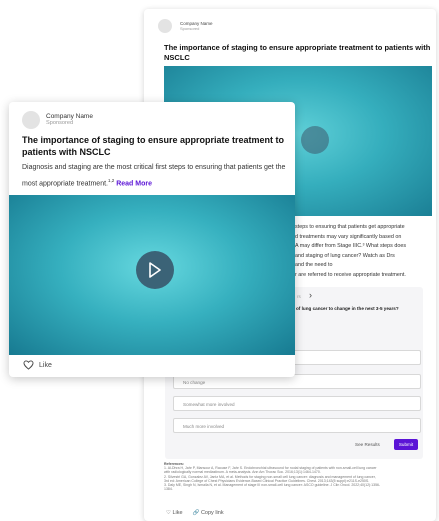  Describe the element at coordinates (209, 404) in the screenshot. I see `option-label: Somewhat more involved` at that location.